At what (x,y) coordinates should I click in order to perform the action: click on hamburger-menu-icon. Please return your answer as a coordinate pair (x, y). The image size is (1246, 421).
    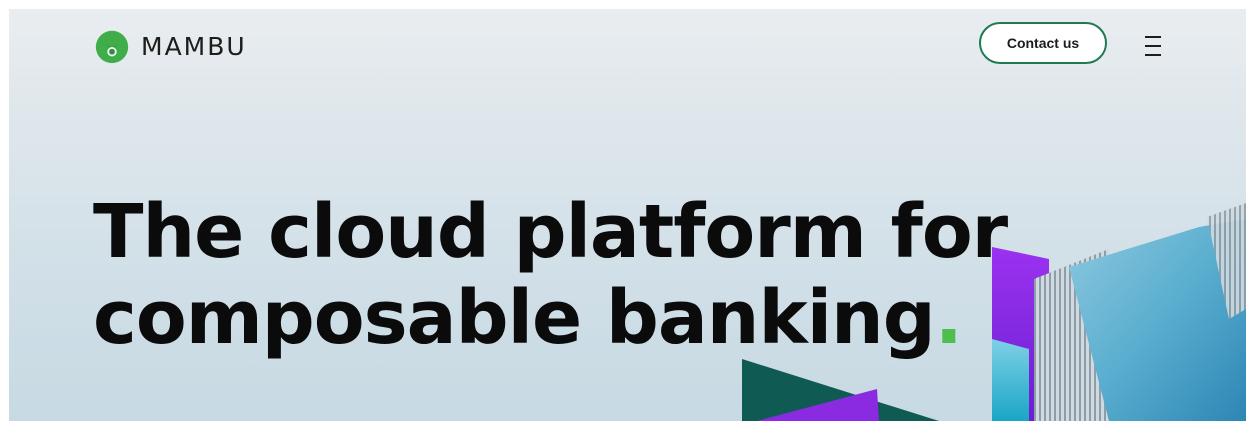
    Looking at the image, I should click on (1156, 46).